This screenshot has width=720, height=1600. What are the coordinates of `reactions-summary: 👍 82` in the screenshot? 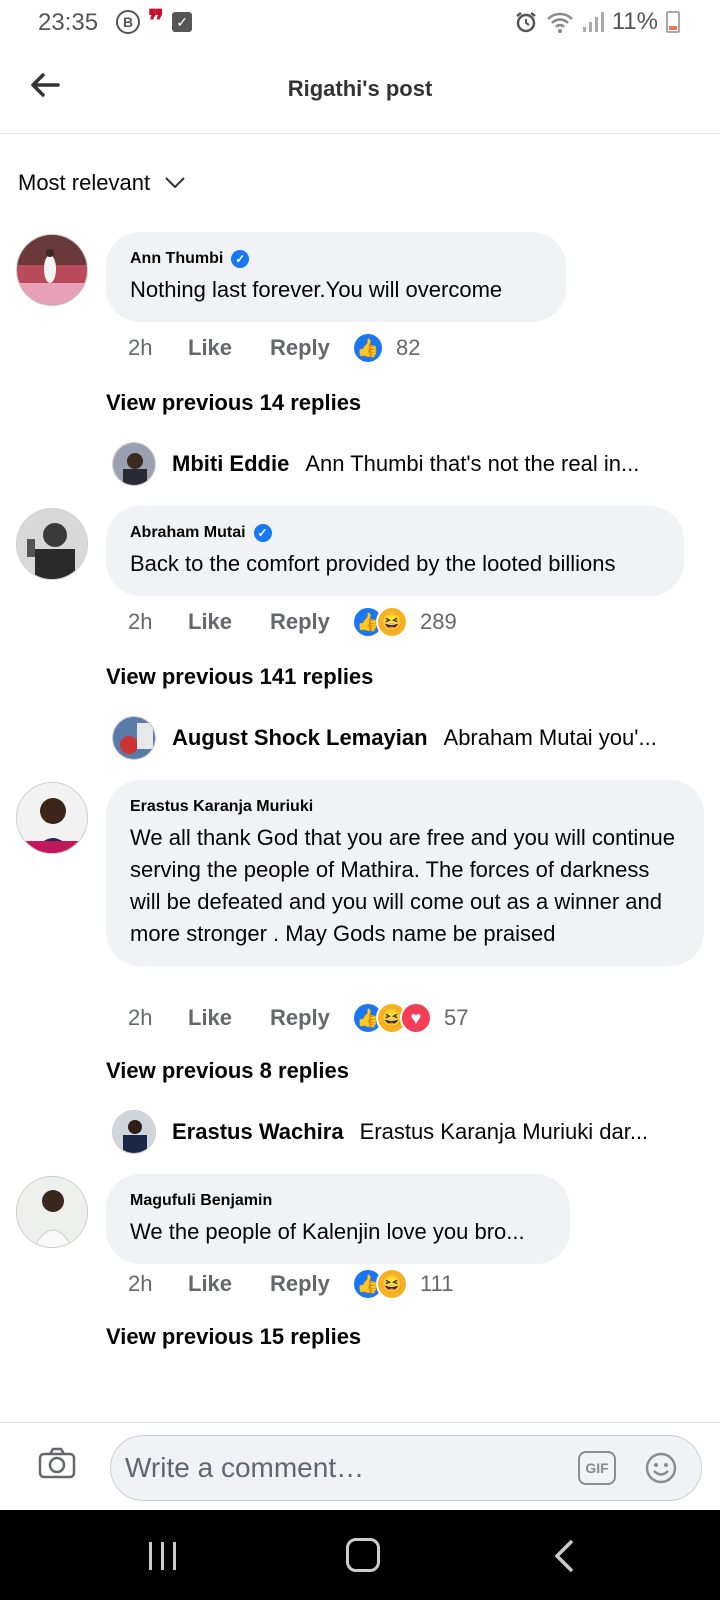 It's located at (386, 348).